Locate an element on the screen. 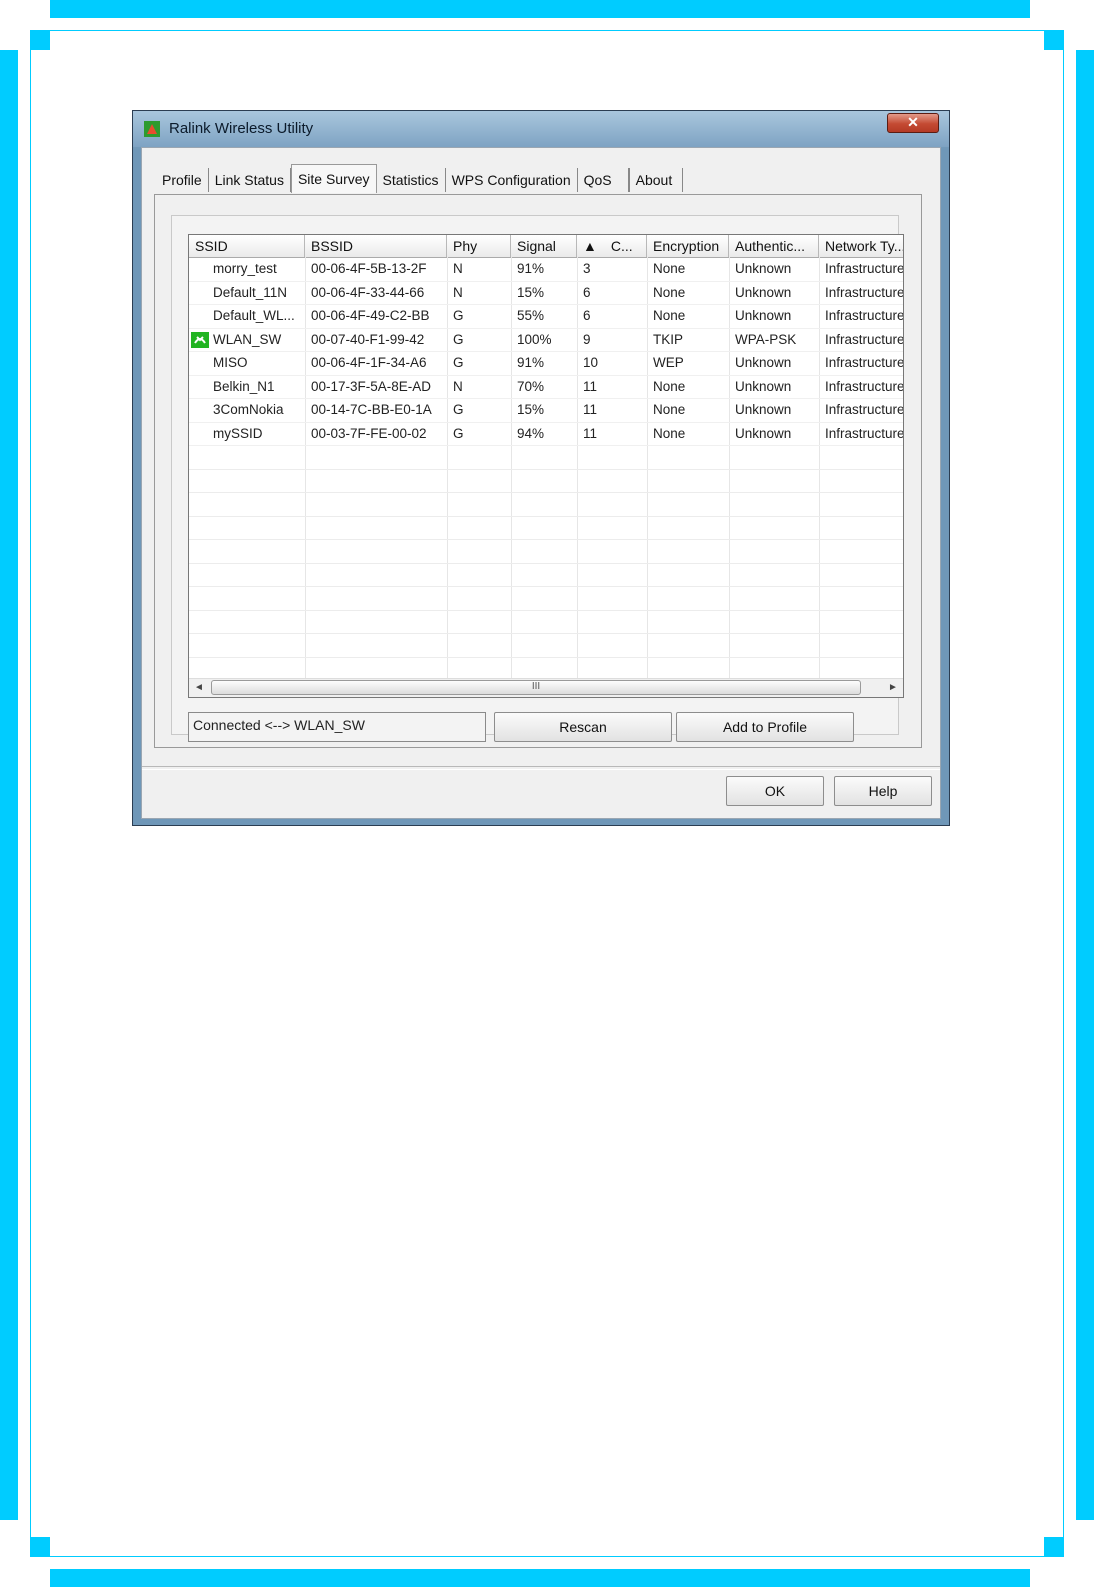 This screenshot has height=1587, width=1094. cell-encryption: TKIP is located at coordinates (668, 339).